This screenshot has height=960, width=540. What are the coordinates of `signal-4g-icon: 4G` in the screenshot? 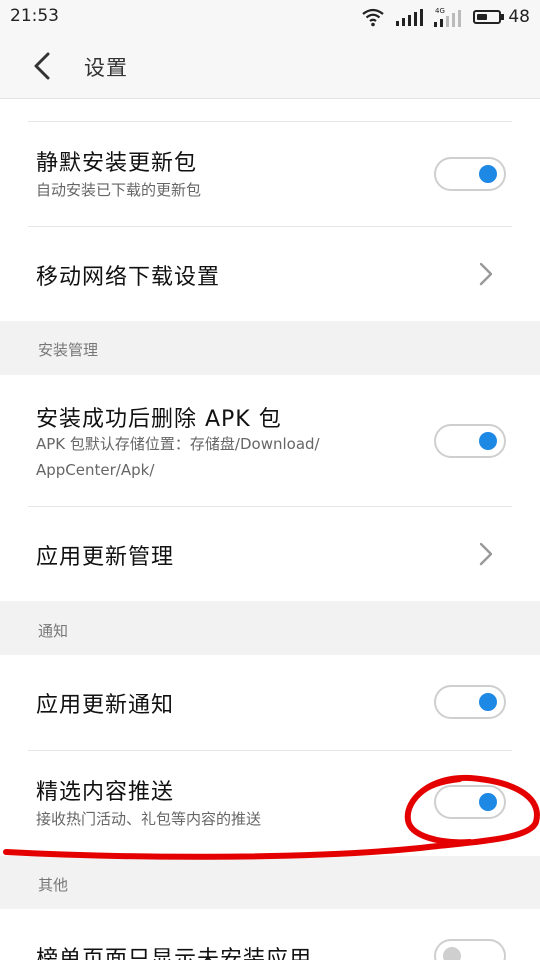 It's located at (448, 17).